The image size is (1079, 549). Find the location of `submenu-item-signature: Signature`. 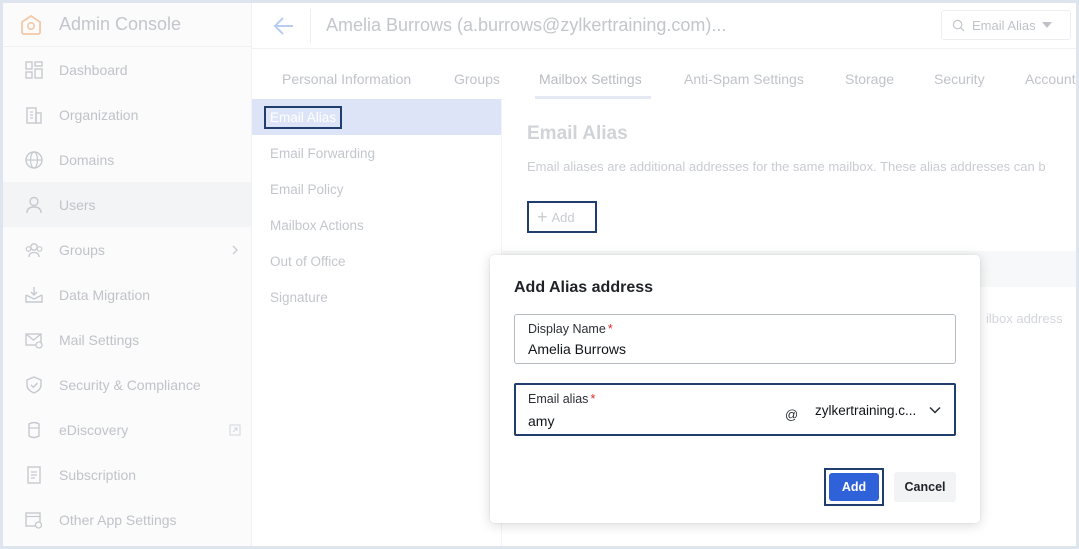

submenu-item-signature: Signature is located at coordinates (376, 297).